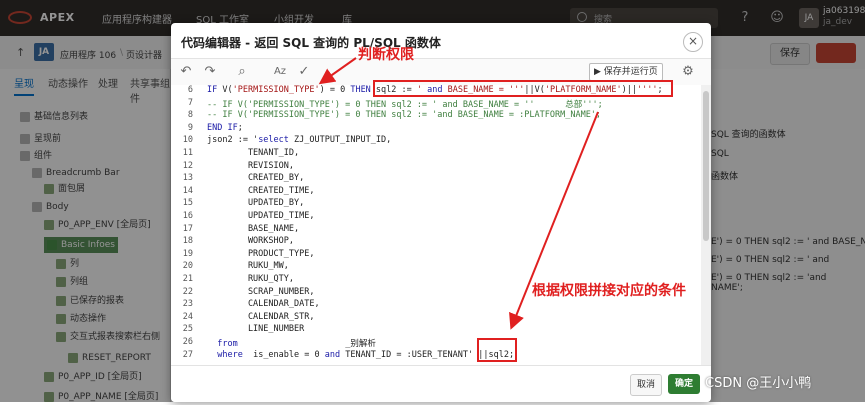  I want to click on arrow-to-sql2, so click(554, 220).